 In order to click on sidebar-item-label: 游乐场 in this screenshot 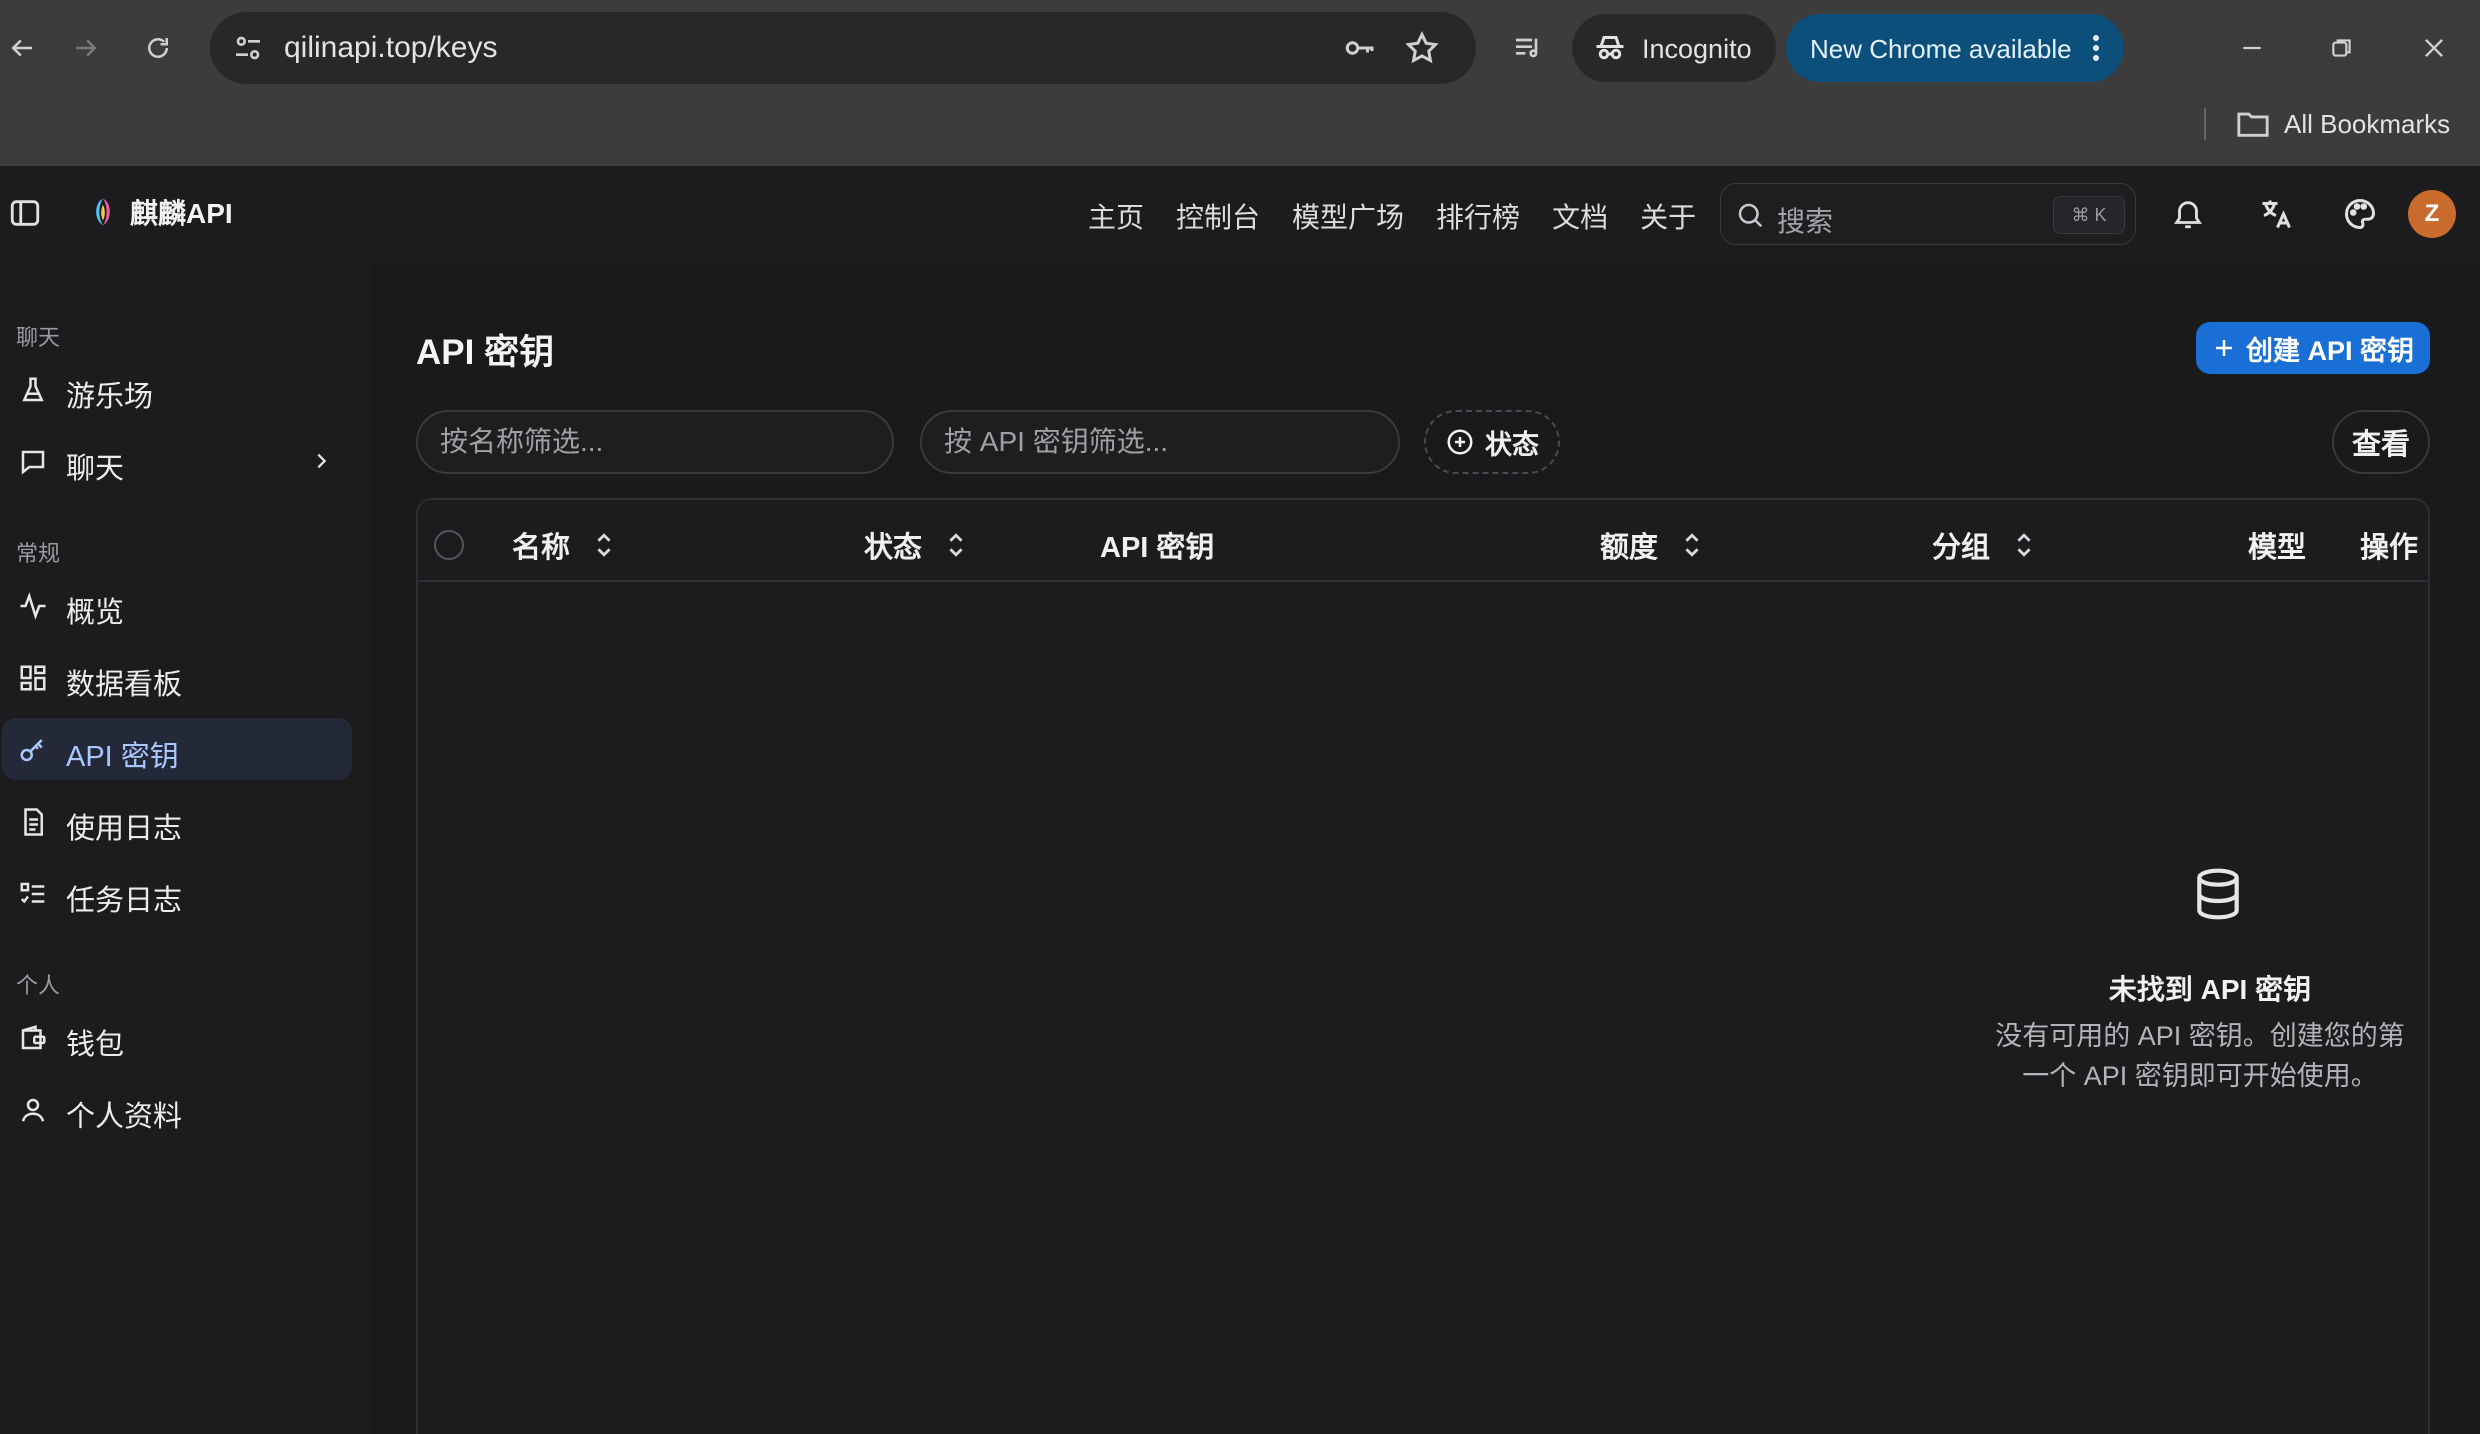, I will do `click(110, 397)`.